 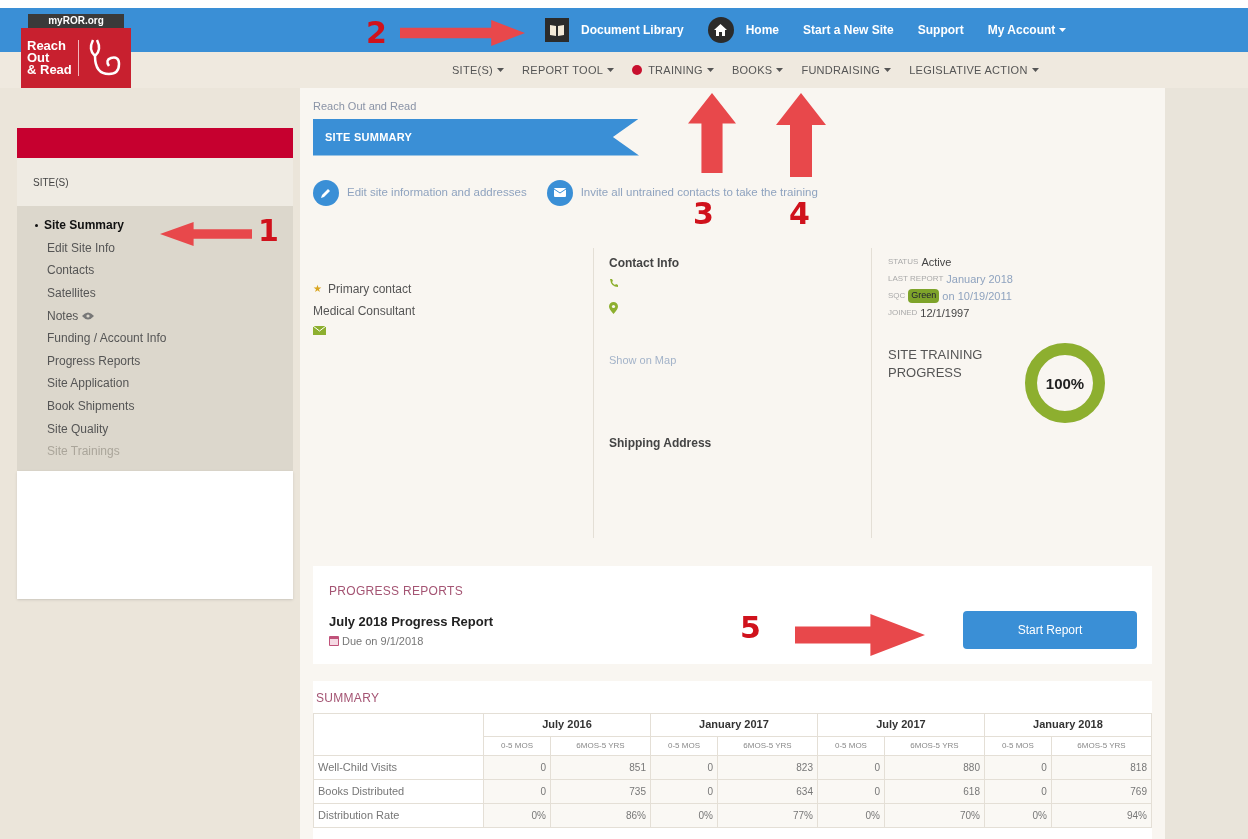 I want to click on start-report-button: Start Report, so click(x=1050, y=629).